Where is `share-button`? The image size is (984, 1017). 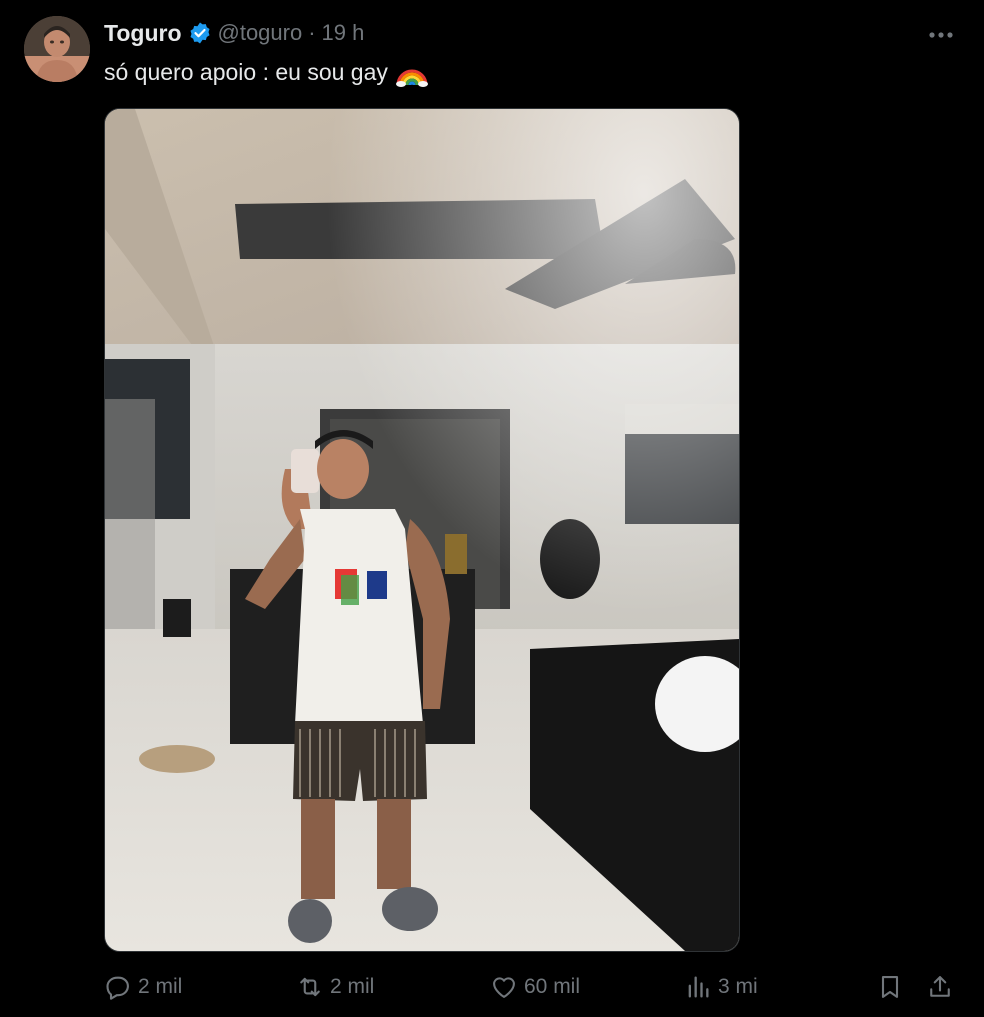
share-button is located at coordinates (940, 987).